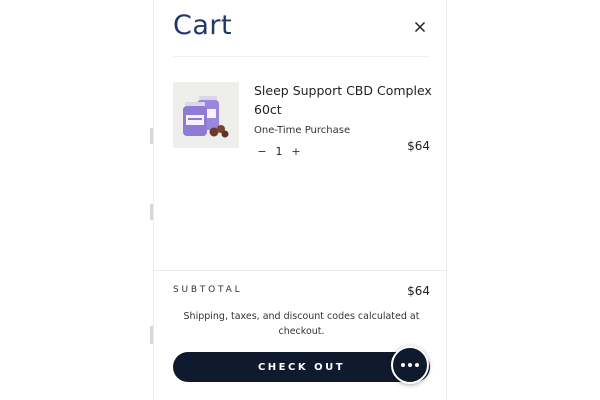 The width and height of the screenshot is (600, 400). Describe the element at coordinates (296, 151) in the screenshot. I see `increase-quantity-button: +` at that location.